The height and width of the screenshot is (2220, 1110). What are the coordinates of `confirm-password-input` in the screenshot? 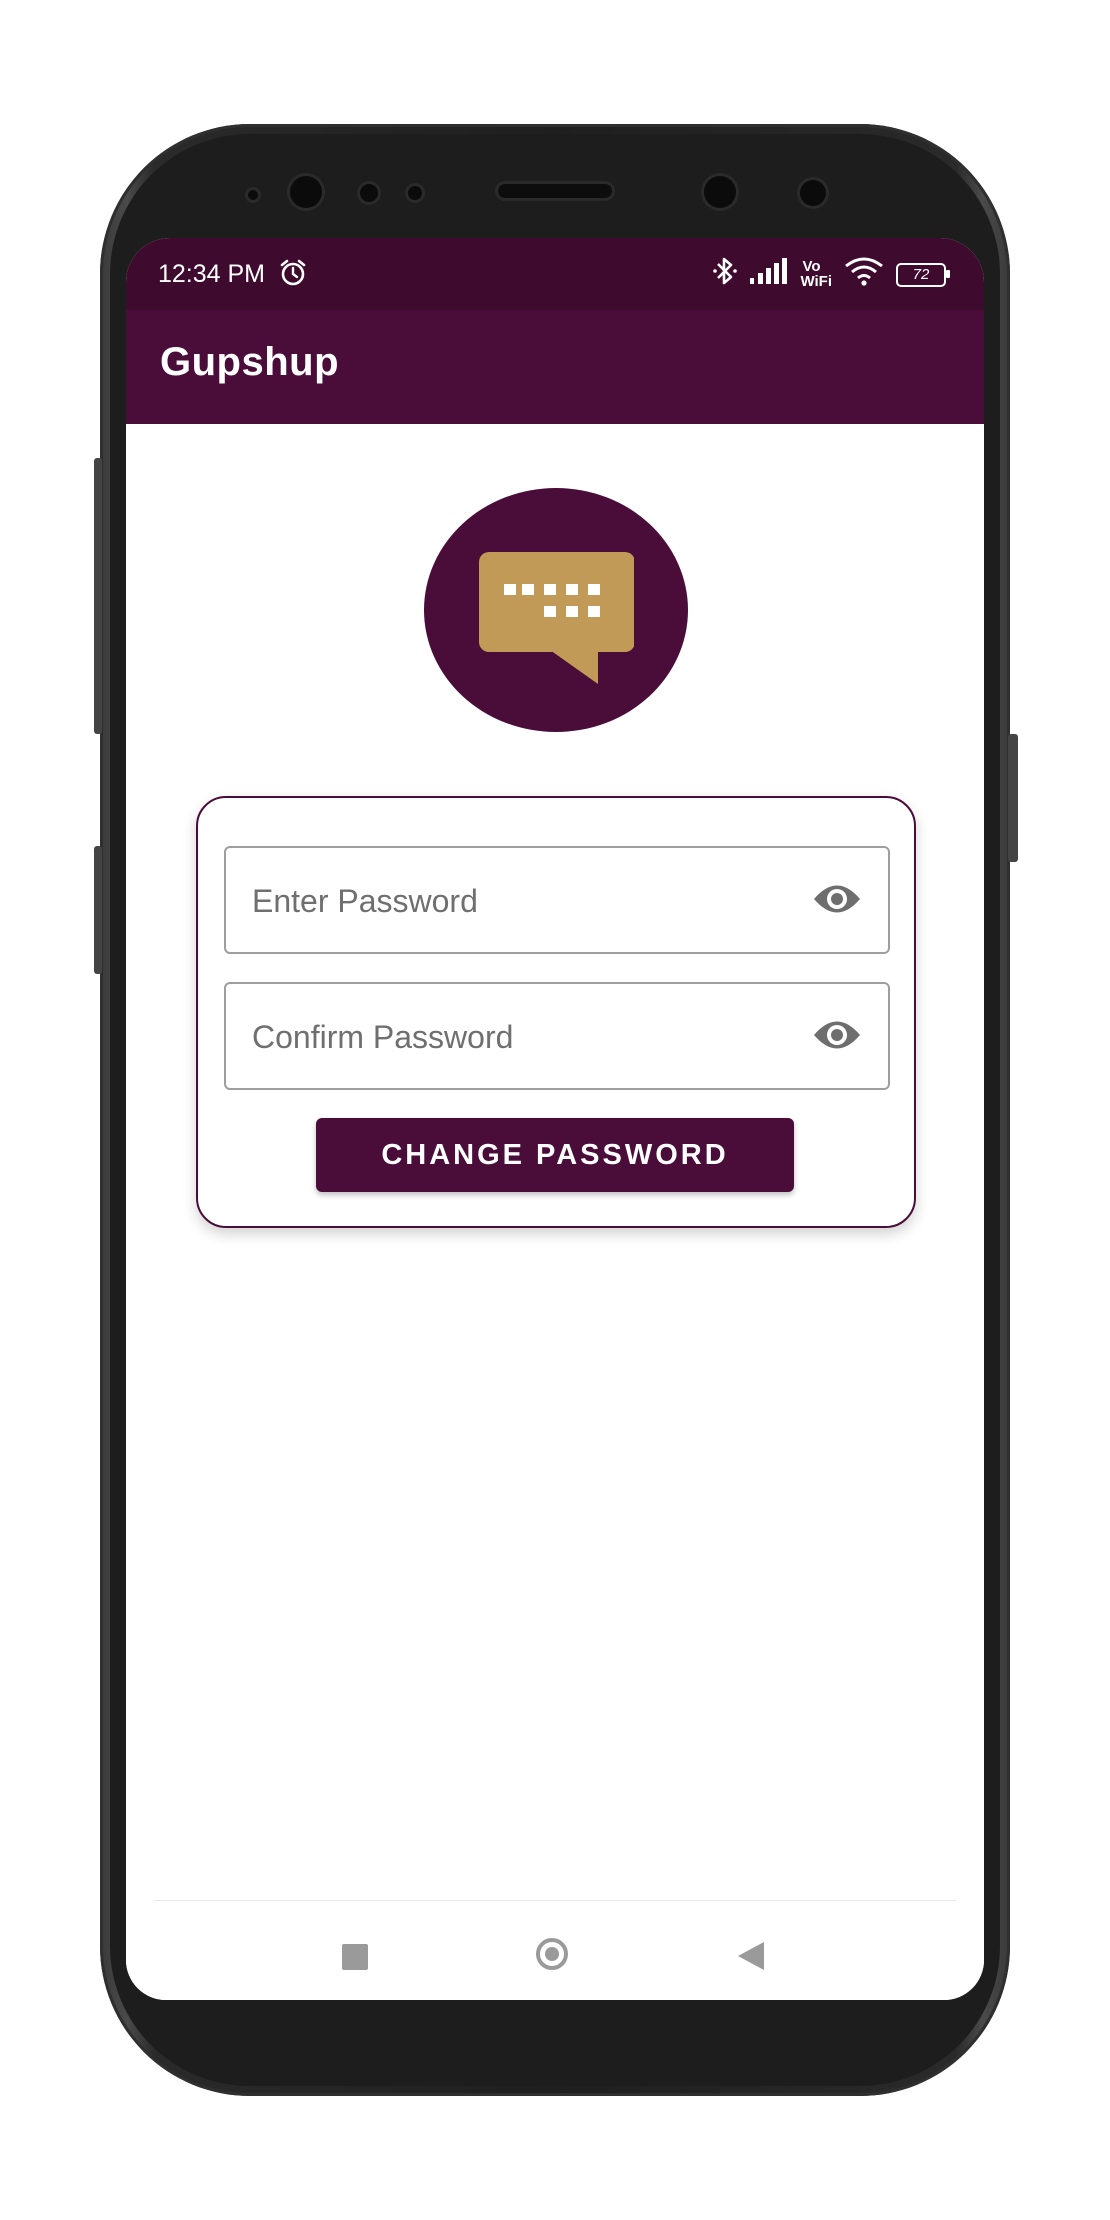 It's located at (522, 1037).